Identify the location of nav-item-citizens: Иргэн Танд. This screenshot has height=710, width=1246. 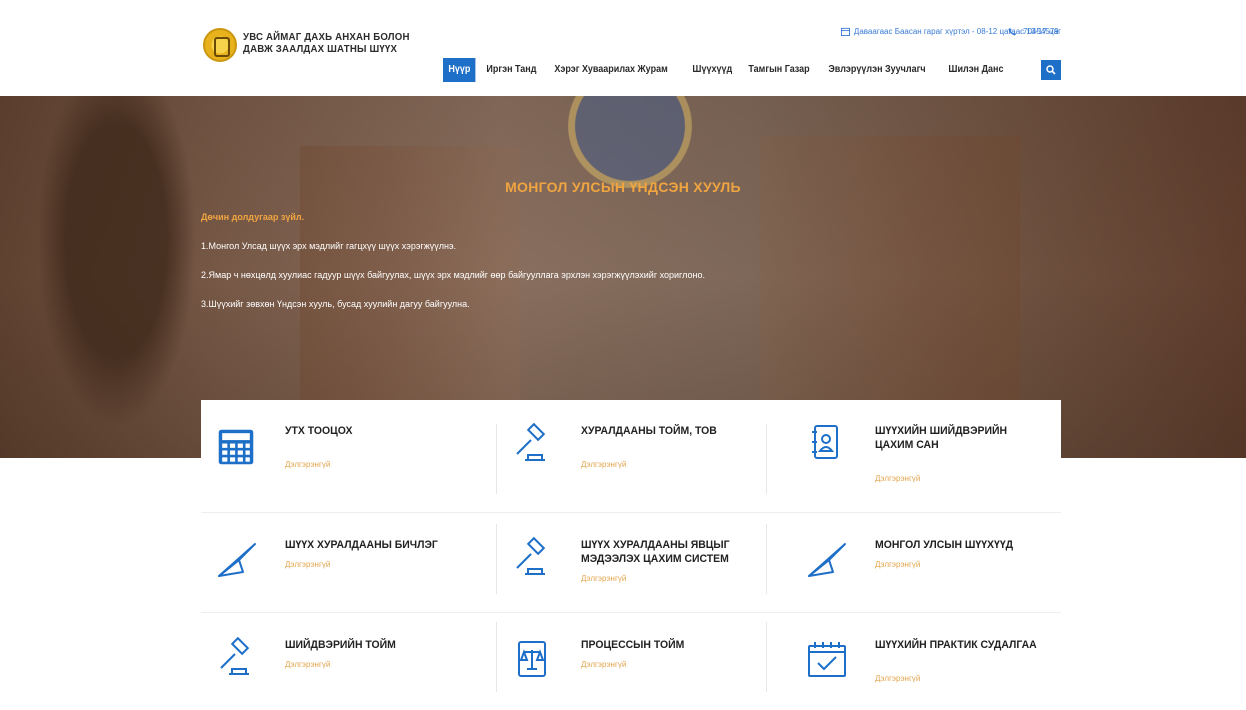
(511, 70).